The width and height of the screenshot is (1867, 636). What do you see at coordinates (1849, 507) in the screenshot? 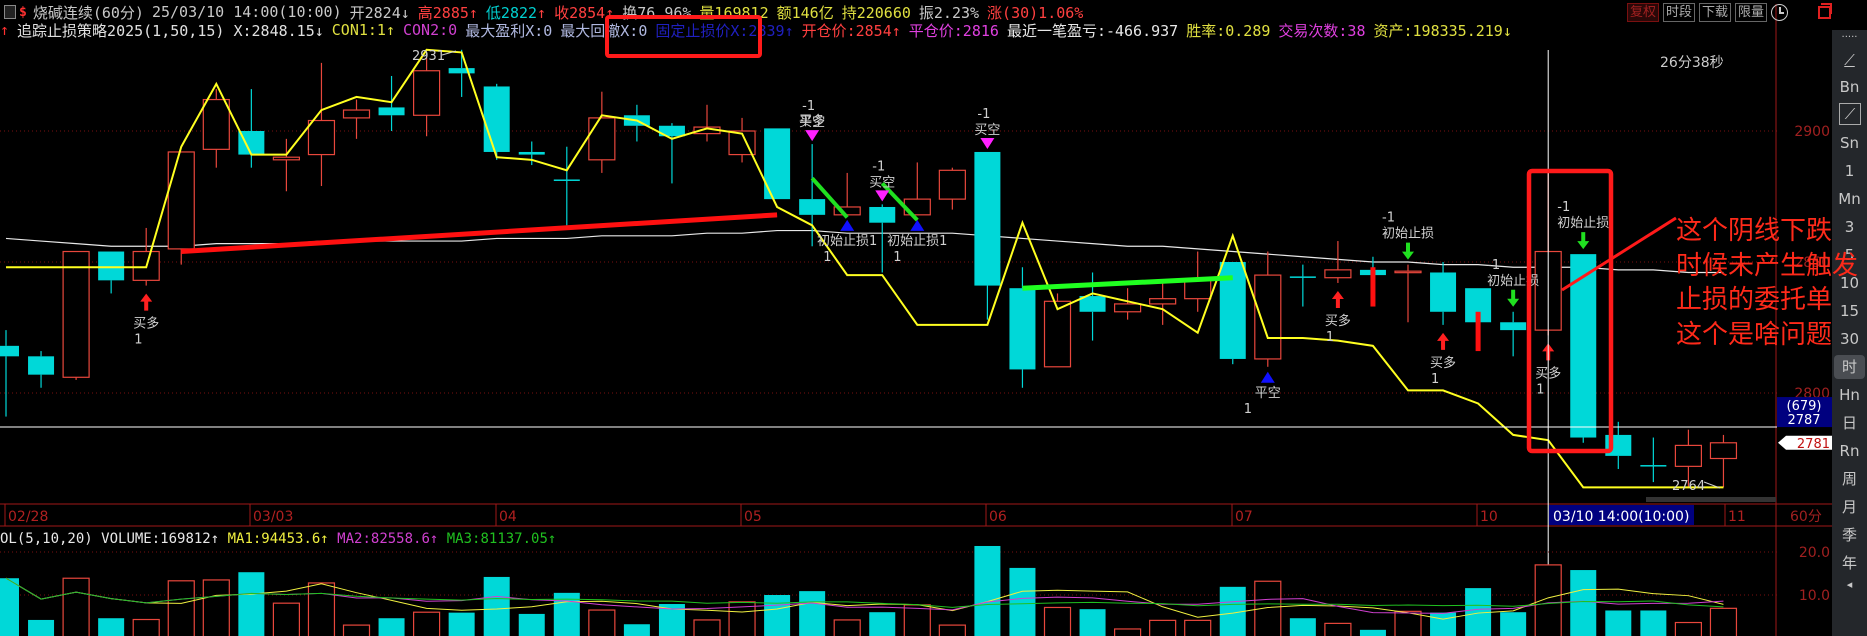
I see `period-月: 月` at bounding box center [1849, 507].